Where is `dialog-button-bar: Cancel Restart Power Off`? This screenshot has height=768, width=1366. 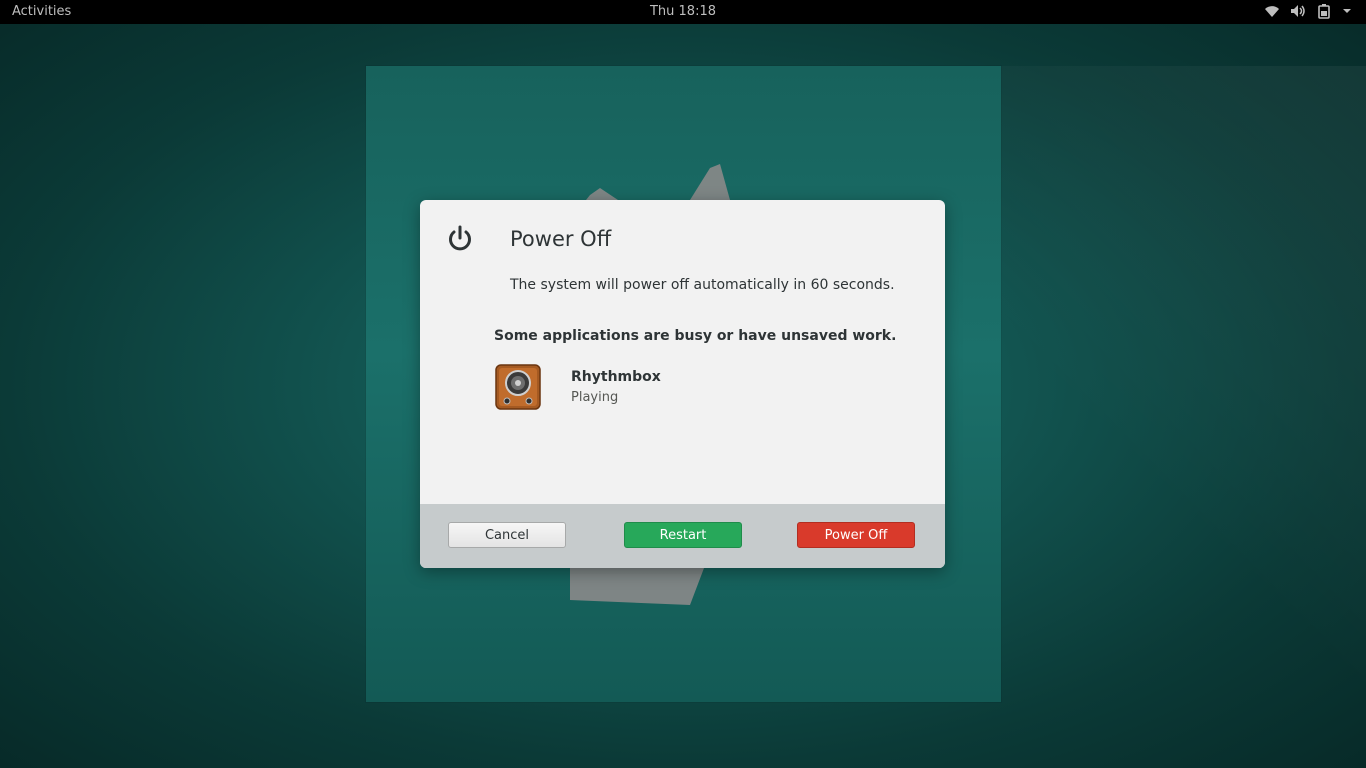 dialog-button-bar: Cancel Restart Power Off is located at coordinates (682, 536).